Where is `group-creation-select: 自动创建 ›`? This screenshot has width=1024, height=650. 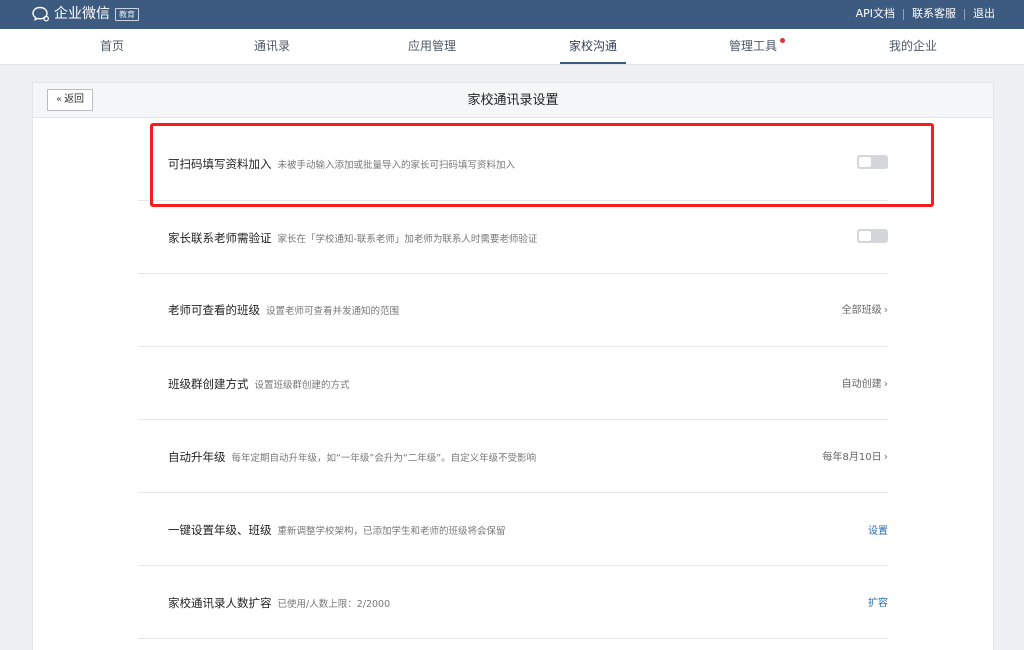 group-creation-select: 自动创建 › is located at coordinates (865, 382).